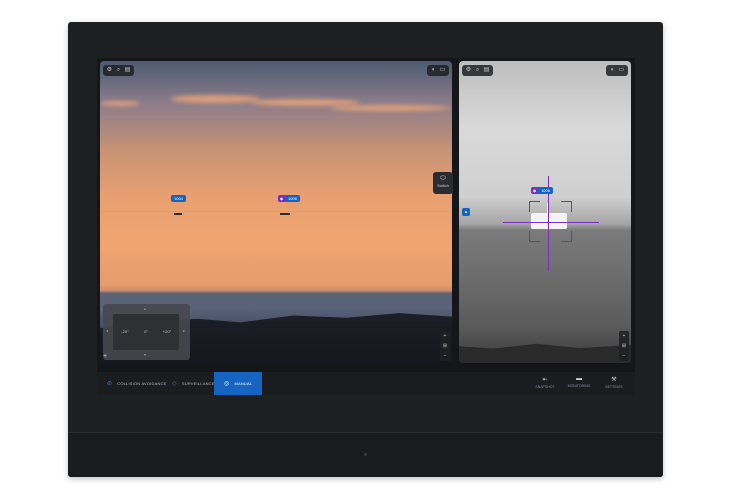  I want to click on action-label: SETTINGS, so click(614, 387).